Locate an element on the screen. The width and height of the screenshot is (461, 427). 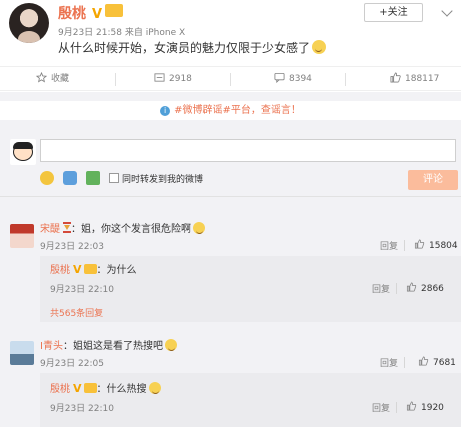
submit-comment-button: 评论 is located at coordinates (433, 180).